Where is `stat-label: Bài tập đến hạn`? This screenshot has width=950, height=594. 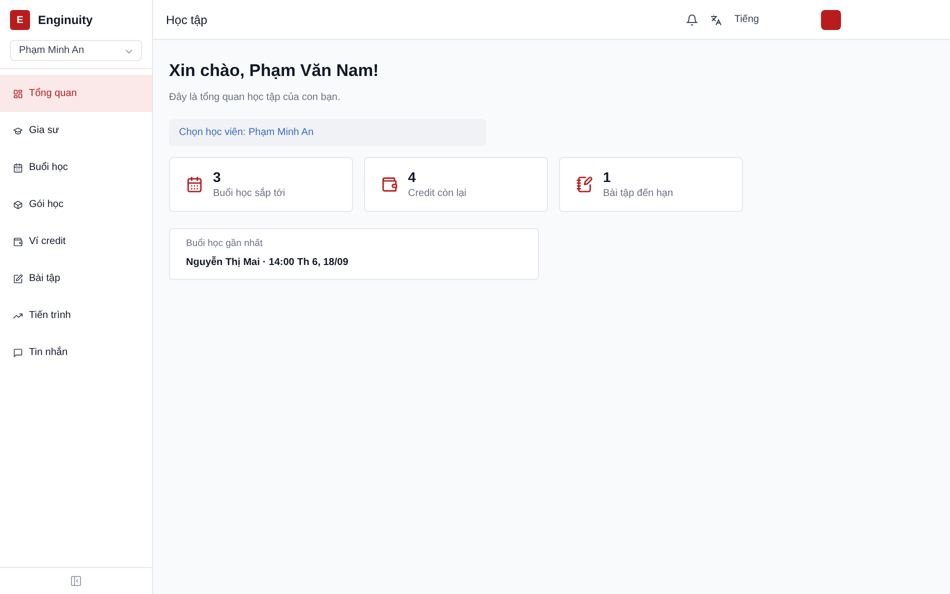
stat-label: Bài tập đến hạn is located at coordinates (638, 193).